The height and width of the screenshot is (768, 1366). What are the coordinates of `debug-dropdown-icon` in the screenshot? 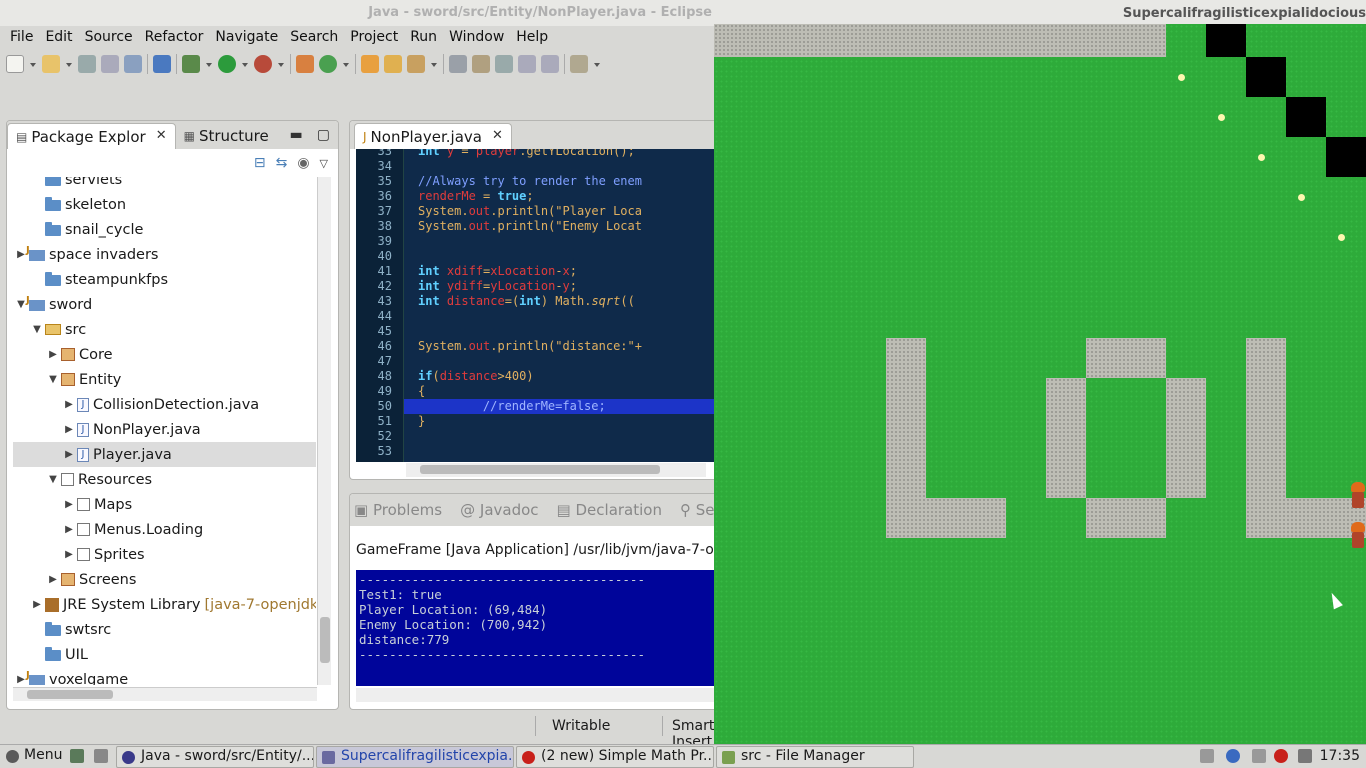 It's located at (209, 64).